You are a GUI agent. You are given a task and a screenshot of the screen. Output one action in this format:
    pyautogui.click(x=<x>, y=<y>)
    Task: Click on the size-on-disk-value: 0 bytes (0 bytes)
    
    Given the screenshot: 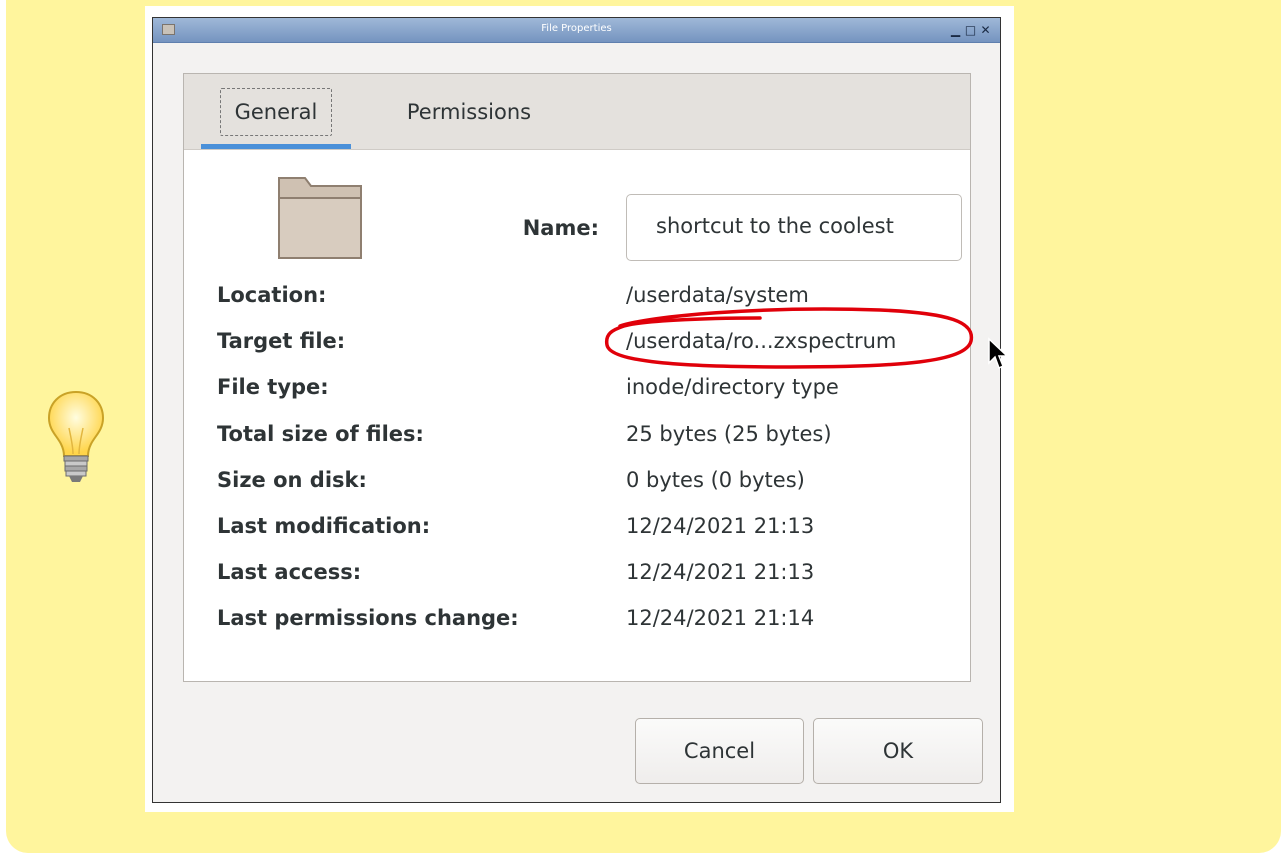 What is the action you would take?
    pyautogui.click(x=715, y=480)
    